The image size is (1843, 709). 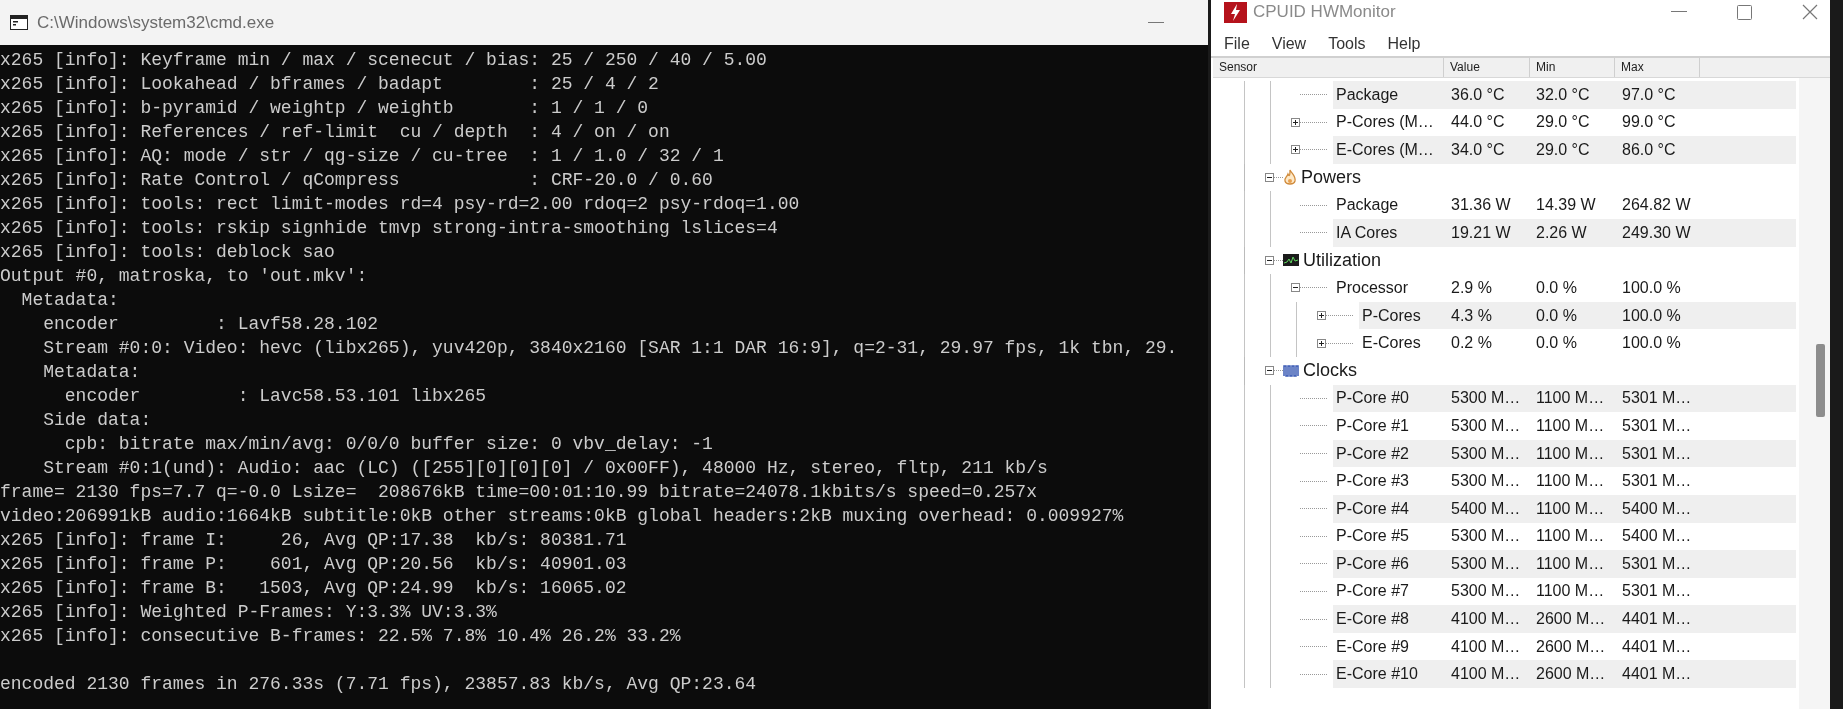 I want to click on sensor-group: Utilization, so click(x=1342, y=260).